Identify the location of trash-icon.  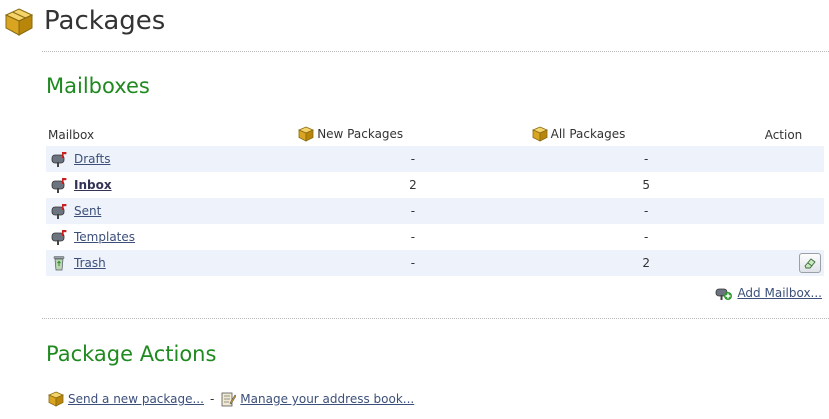
(59, 263).